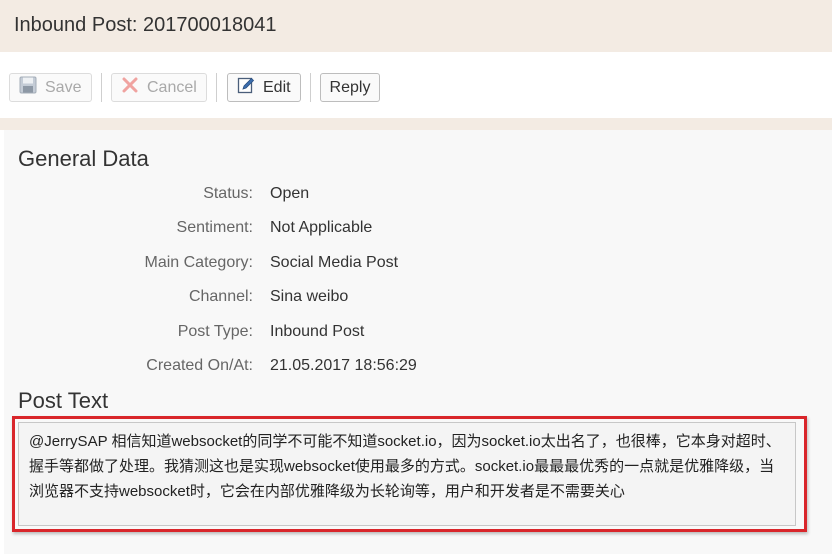  What do you see at coordinates (277, 87) in the screenshot?
I see `edit-button-label: Edit` at bounding box center [277, 87].